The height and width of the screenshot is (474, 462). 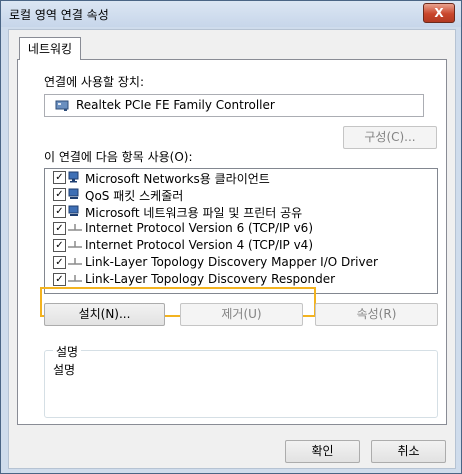 I want to click on list-item: ✓ Microsoft 네트워크용 파일 및 프린터 공유, so click(x=241, y=211).